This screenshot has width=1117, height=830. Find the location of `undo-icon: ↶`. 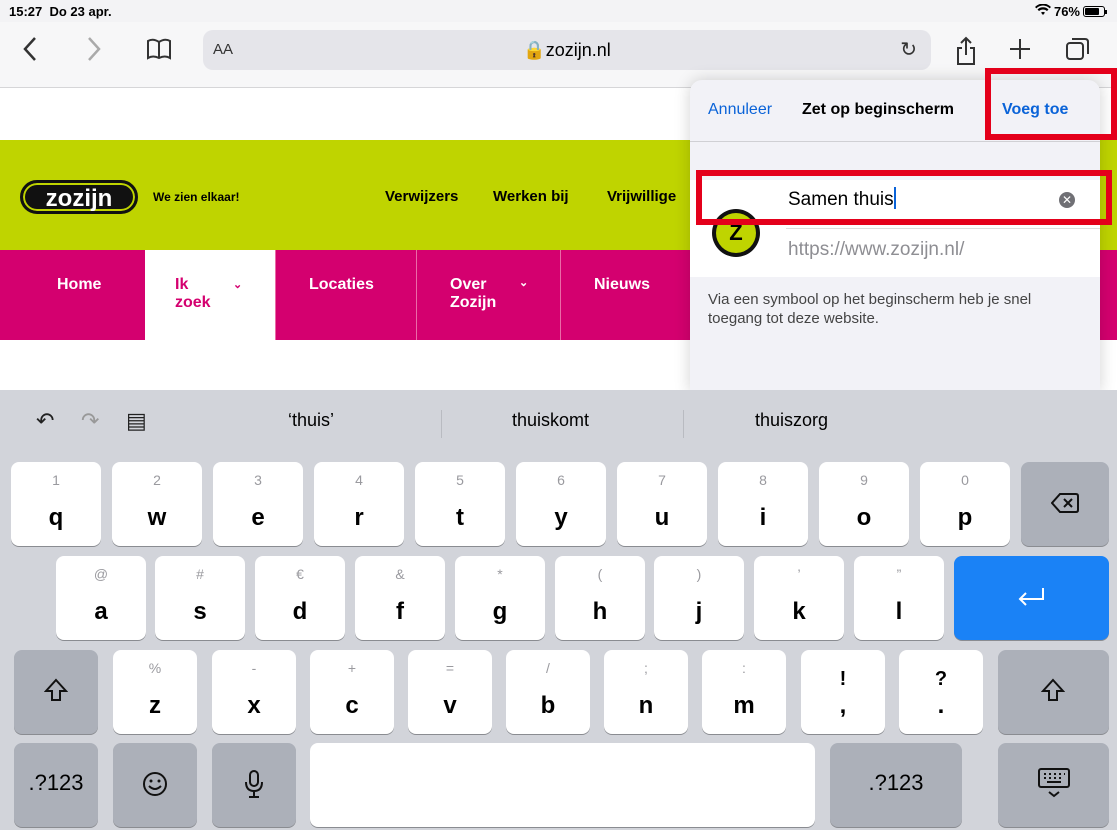

undo-icon: ↶ is located at coordinates (45, 421).